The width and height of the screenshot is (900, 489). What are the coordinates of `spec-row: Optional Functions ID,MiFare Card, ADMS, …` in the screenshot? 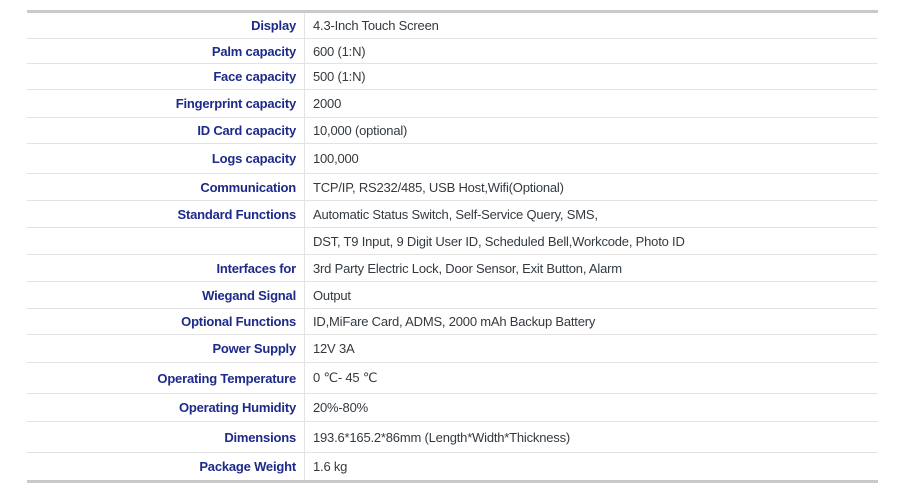 It's located at (452, 321).